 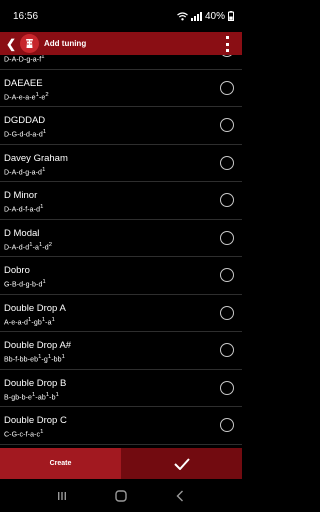 I want to click on tuning-name: Dobro, so click(x=17, y=270).